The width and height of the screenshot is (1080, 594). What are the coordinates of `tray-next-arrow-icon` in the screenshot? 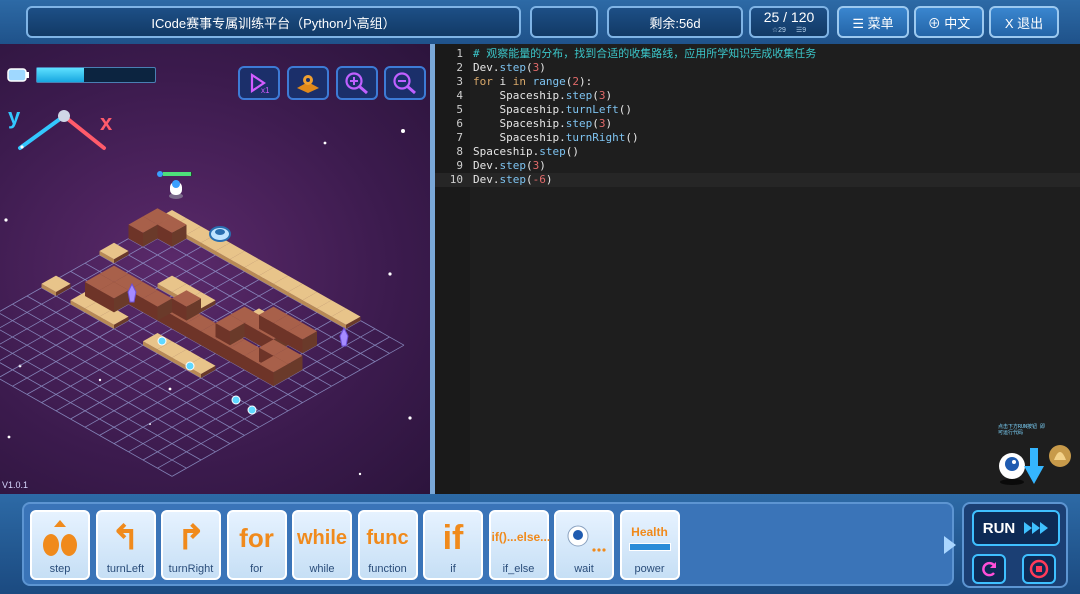 It's located at (950, 545).